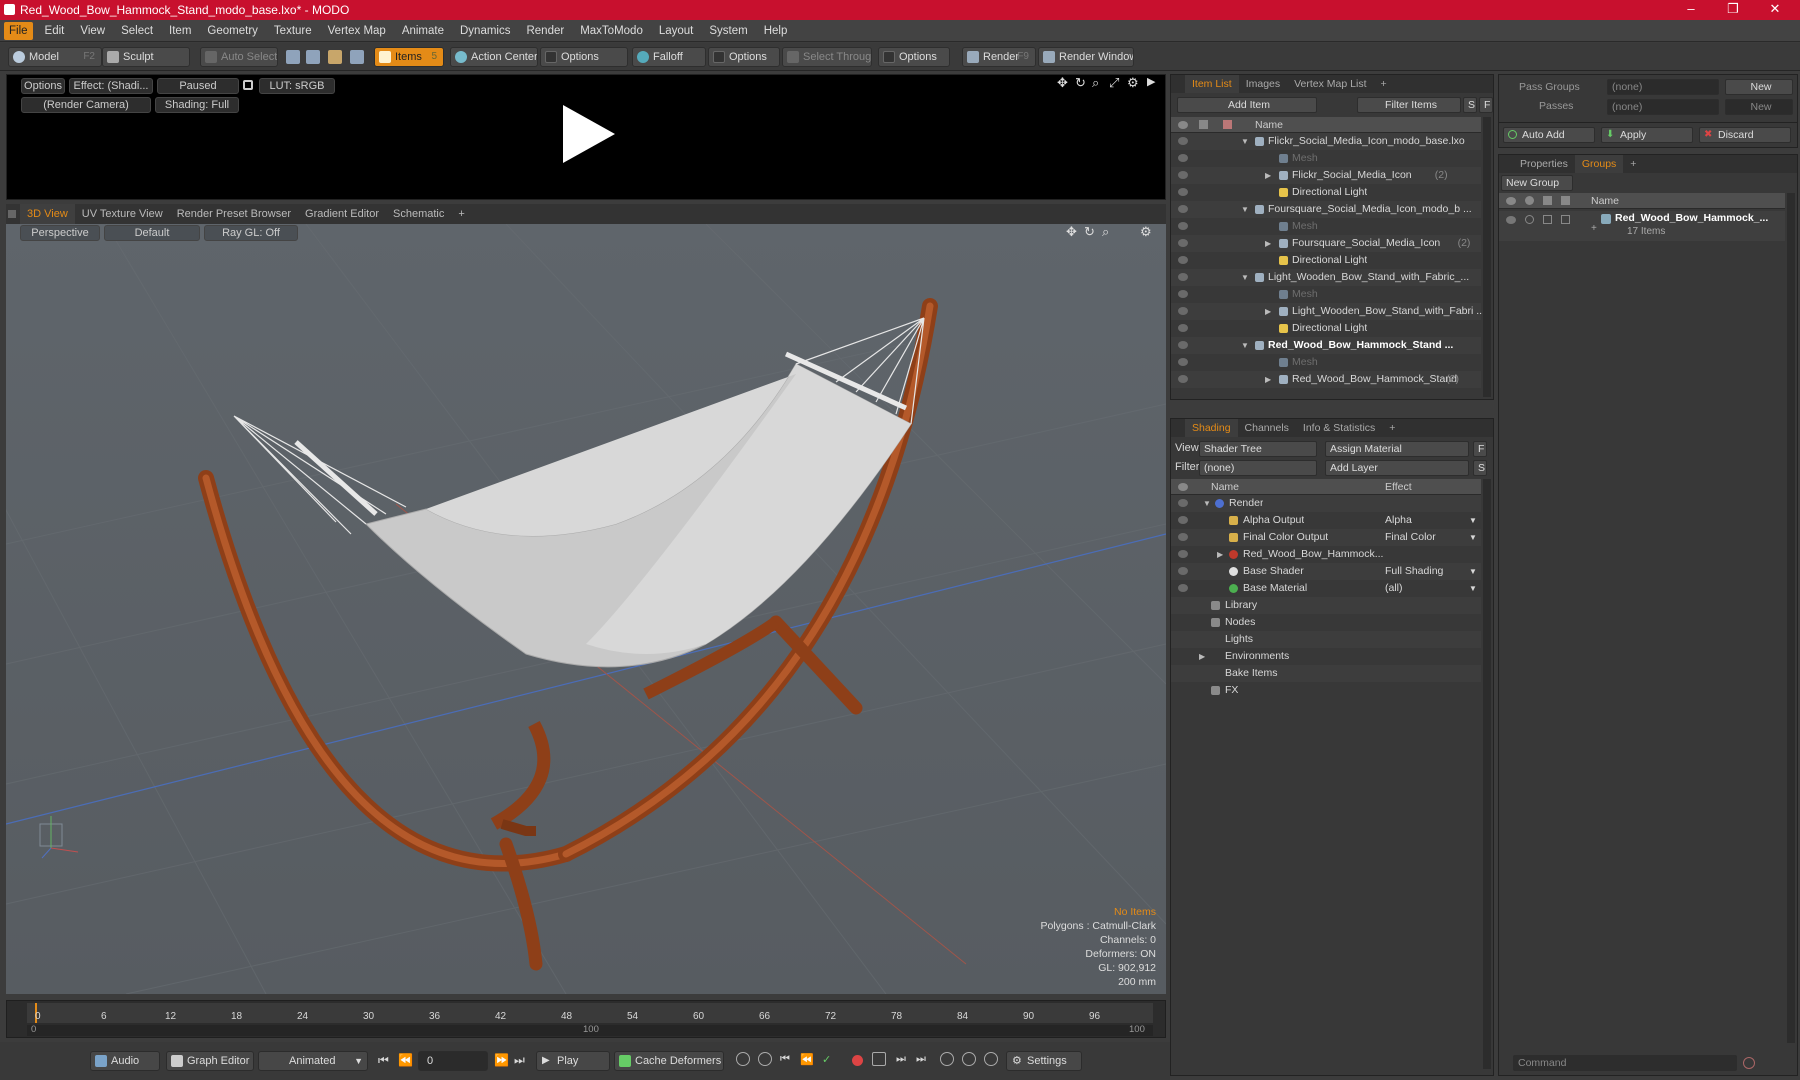 Image resolution: width=1800 pixels, height=1080 pixels. What do you see at coordinates (807, 1059) in the screenshot?
I see `key-nav-icon: ⏪` at bounding box center [807, 1059].